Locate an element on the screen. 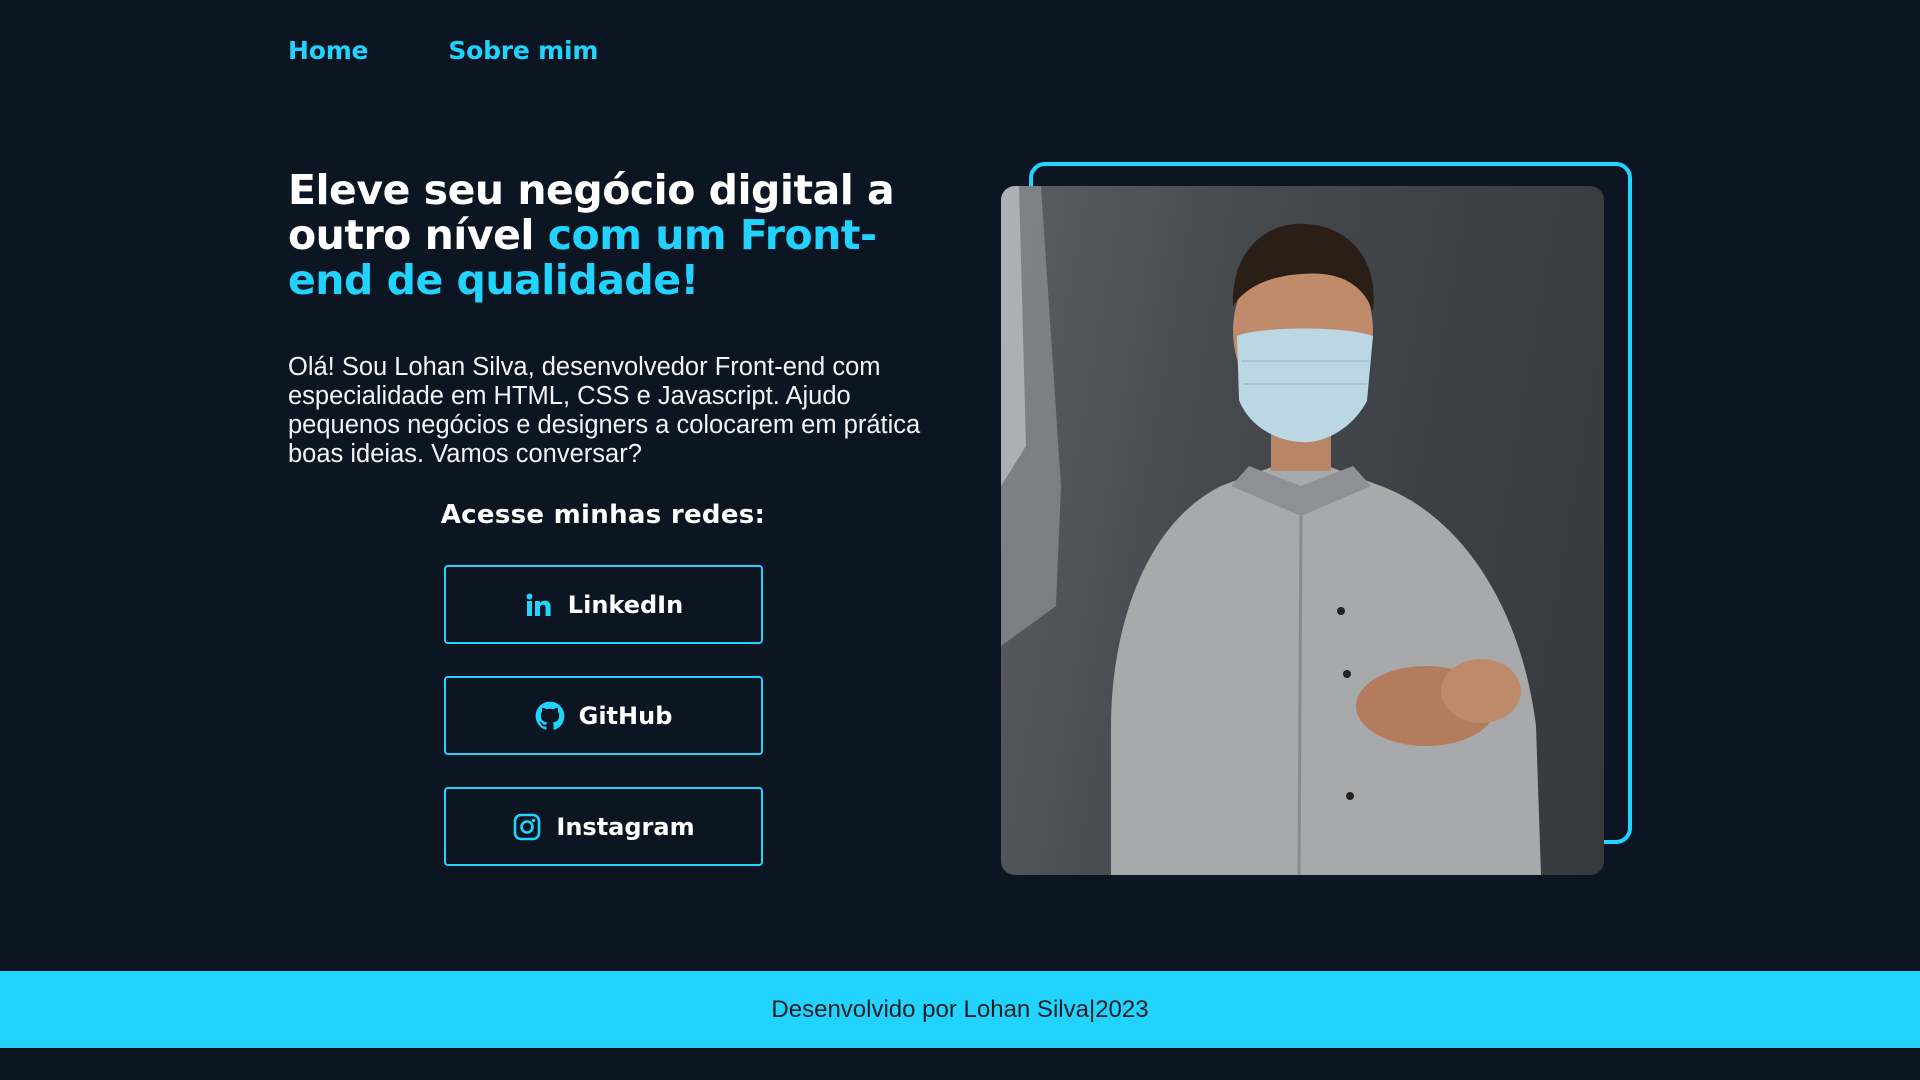 The image size is (1920, 1080). top-nav: Home Sobre mim is located at coordinates (443, 50).